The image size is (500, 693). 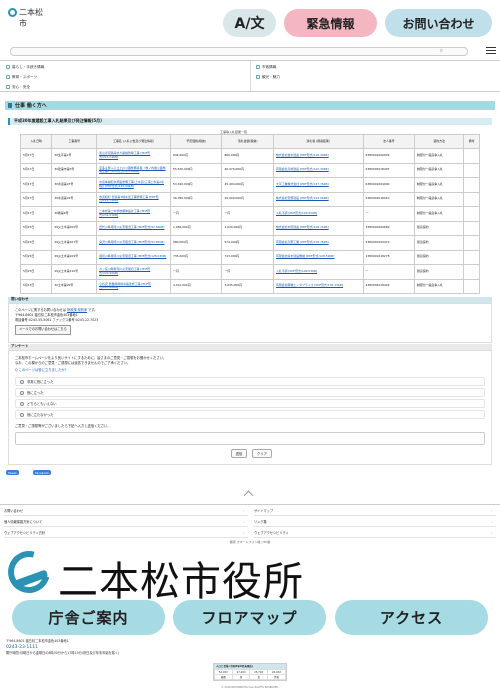 What do you see at coordinates (247, 228) in the screenshot?
I see `table-cell: 1,020,000円` at bounding box center [247, 228].